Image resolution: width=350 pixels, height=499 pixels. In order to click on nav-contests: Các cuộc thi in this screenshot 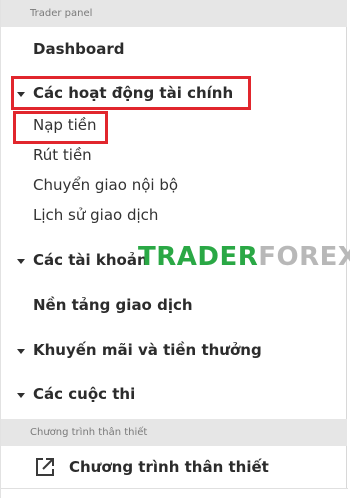, I will do `click(174, 394)`.